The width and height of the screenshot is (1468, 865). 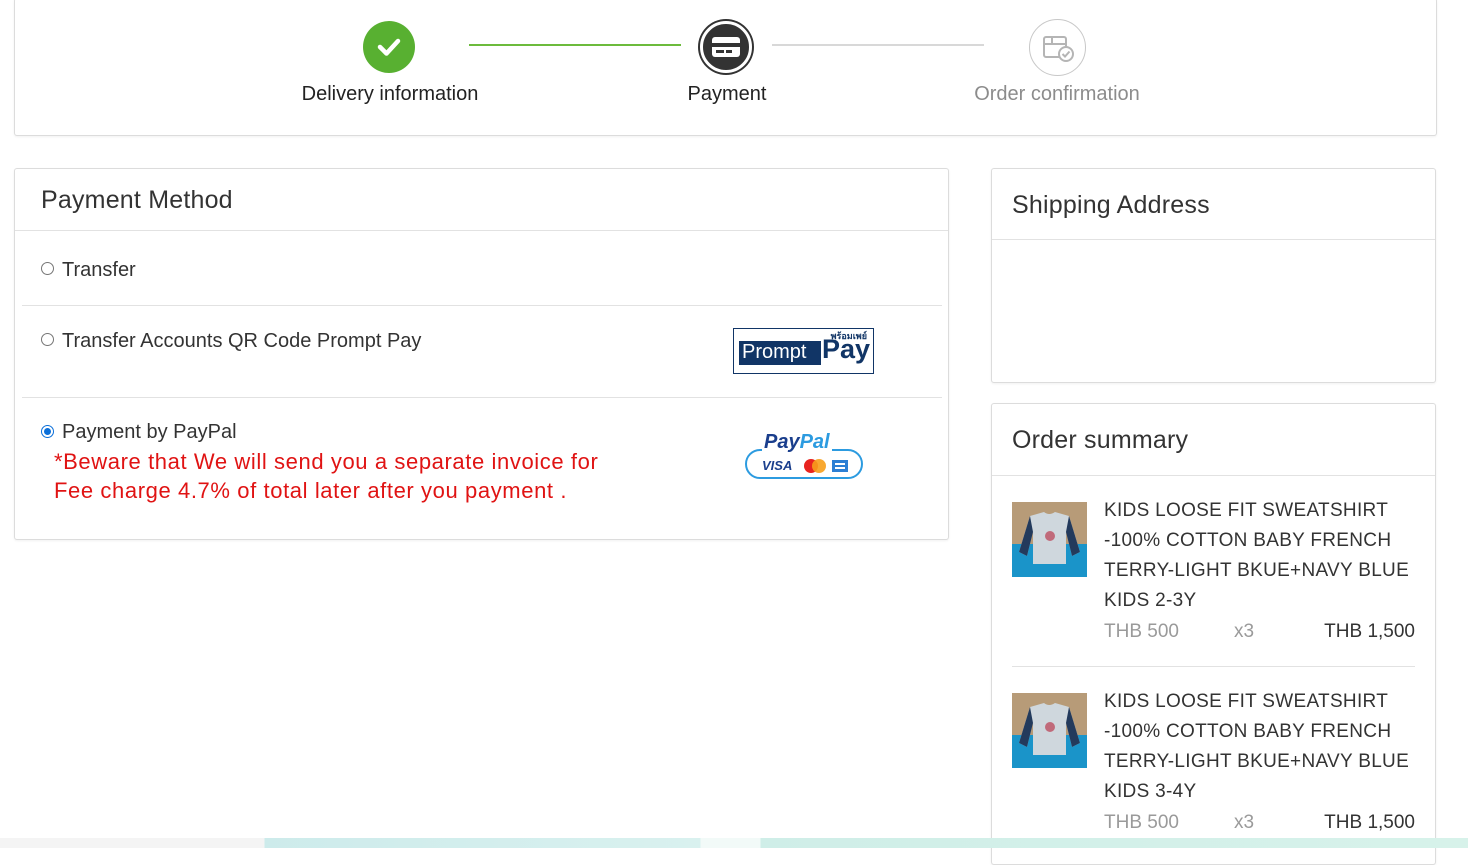 I want to click on amex-icon, so click(x=840, y=466).